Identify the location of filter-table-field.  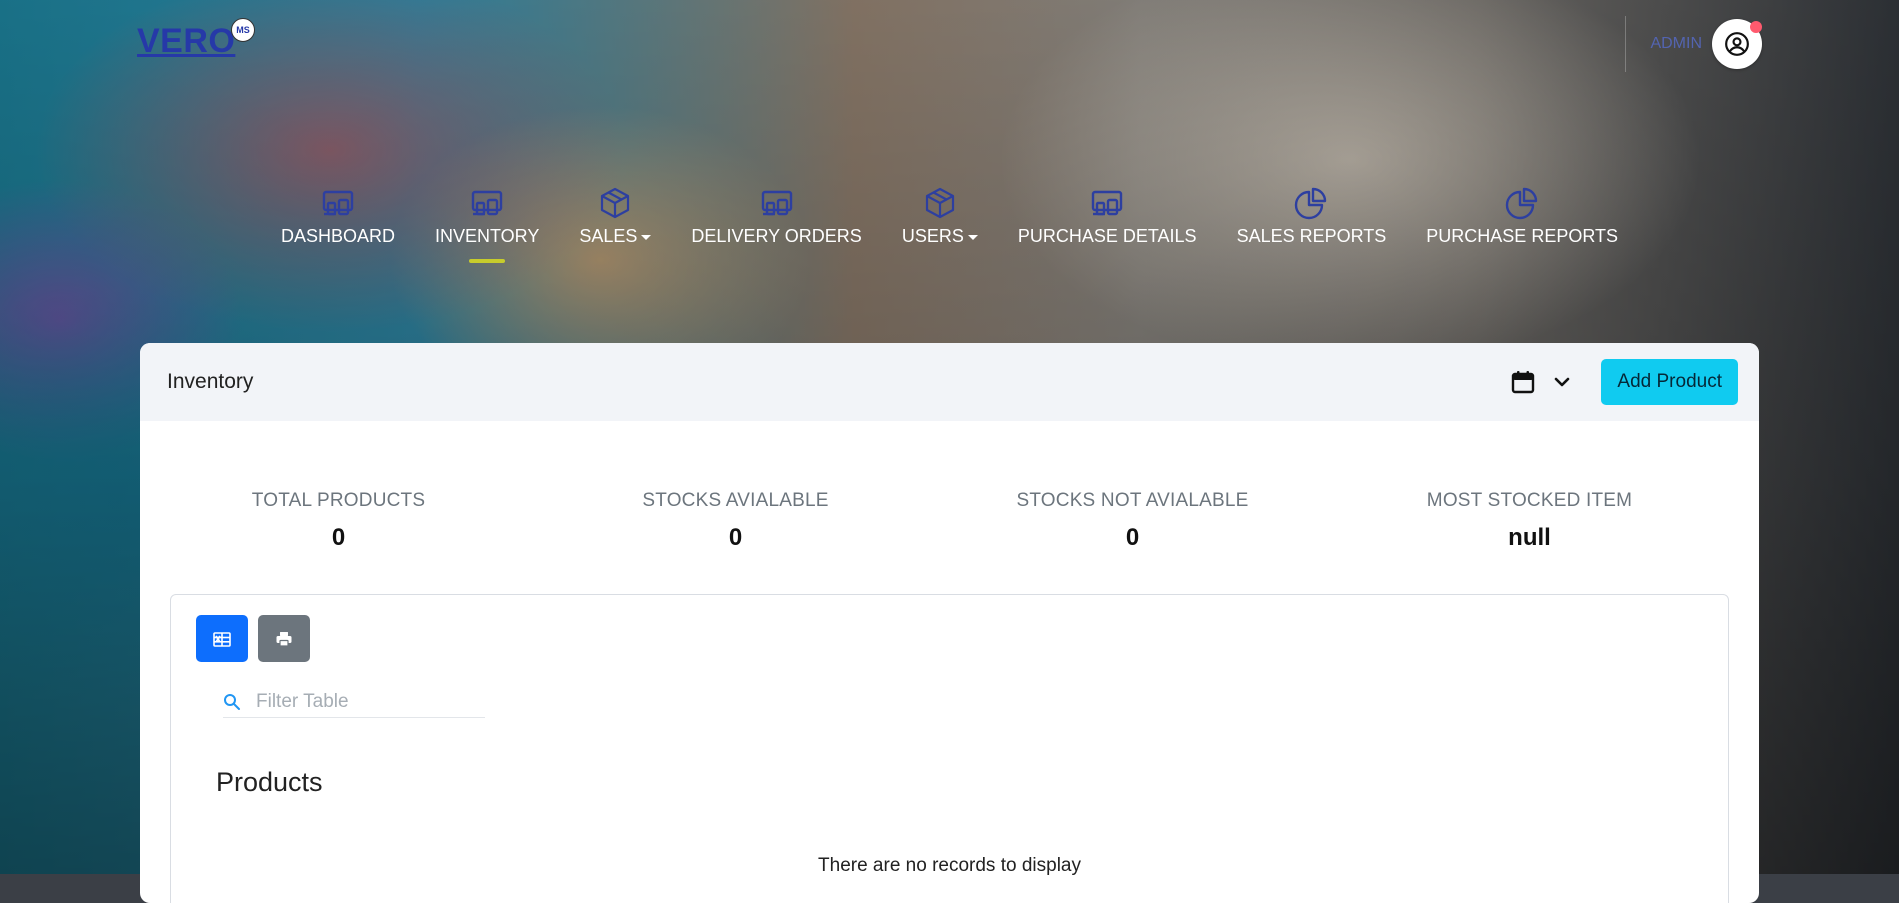
(354, 702).